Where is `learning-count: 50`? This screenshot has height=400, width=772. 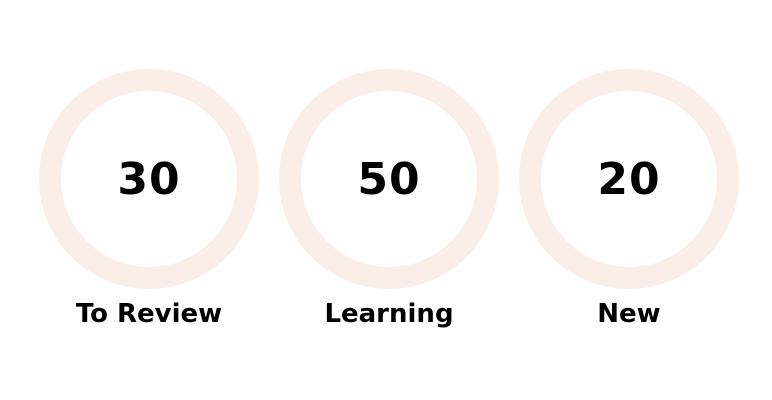
learning-count: 50 is located at coordinates (389, 179).